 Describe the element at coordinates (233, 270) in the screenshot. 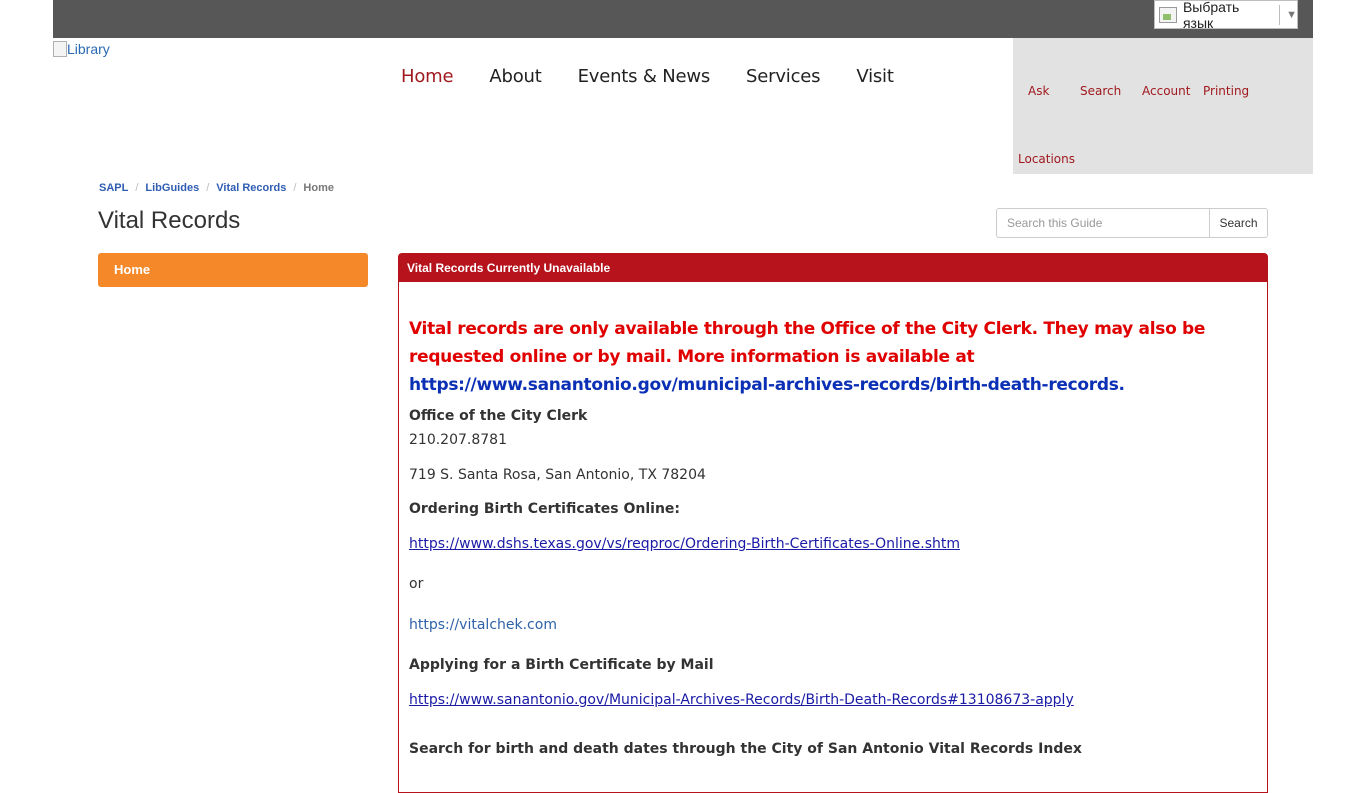

I see `side-nav-home: Home` at that location.